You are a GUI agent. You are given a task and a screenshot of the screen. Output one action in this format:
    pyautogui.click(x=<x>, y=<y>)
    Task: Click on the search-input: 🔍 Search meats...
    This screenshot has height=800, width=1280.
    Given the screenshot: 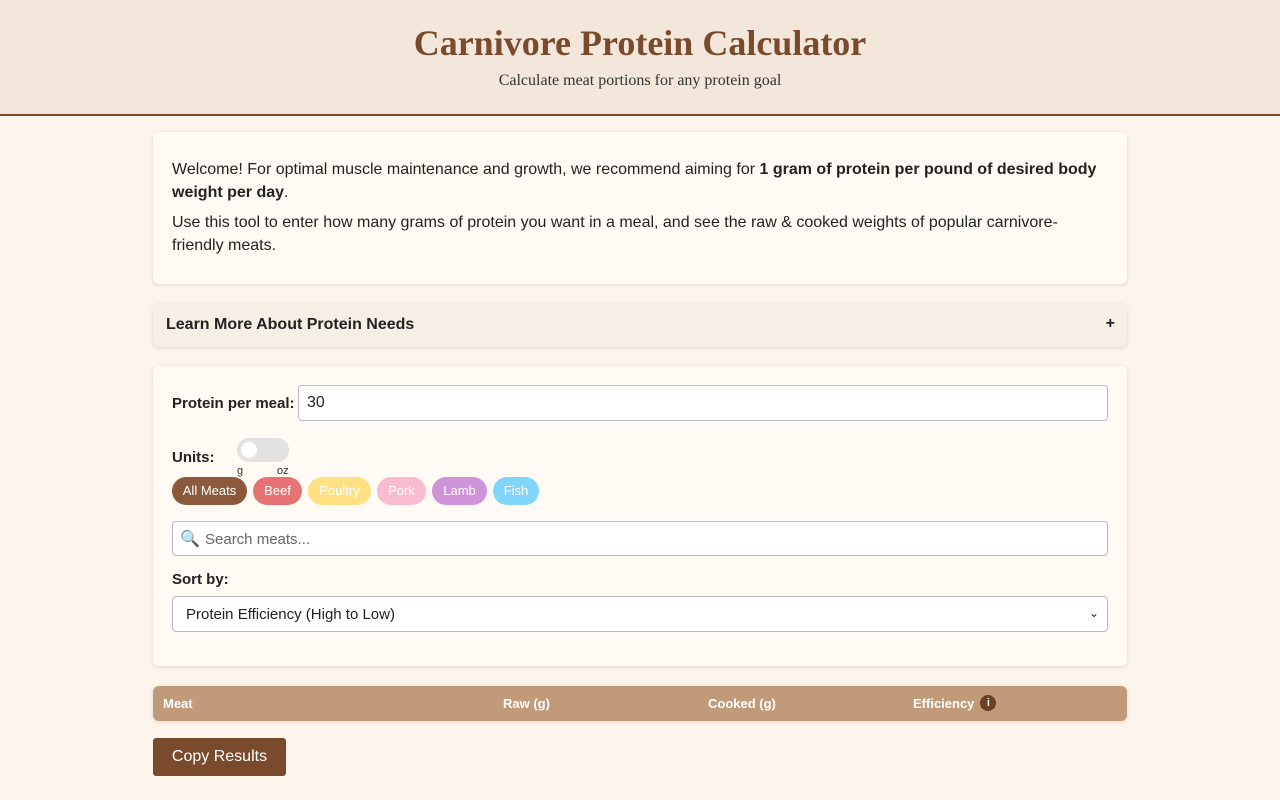 What is the action you would take?
    pyautogui.click(x=640, y=538)
    